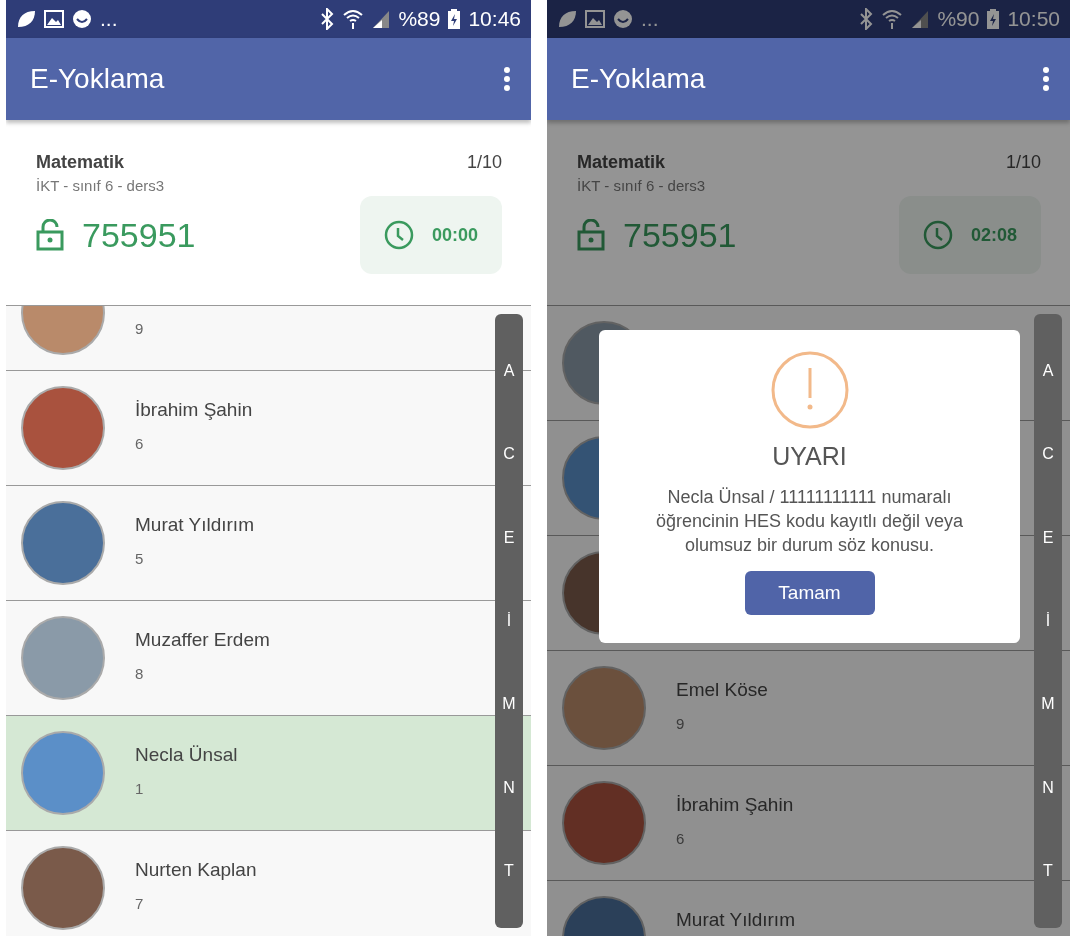 The width and height of the screenshot is (1070, 936). What do you see at coordinates (186, 755) in the screenshot?
I see `student-name: Necla Ünsal` at bounding box center [186, 755].